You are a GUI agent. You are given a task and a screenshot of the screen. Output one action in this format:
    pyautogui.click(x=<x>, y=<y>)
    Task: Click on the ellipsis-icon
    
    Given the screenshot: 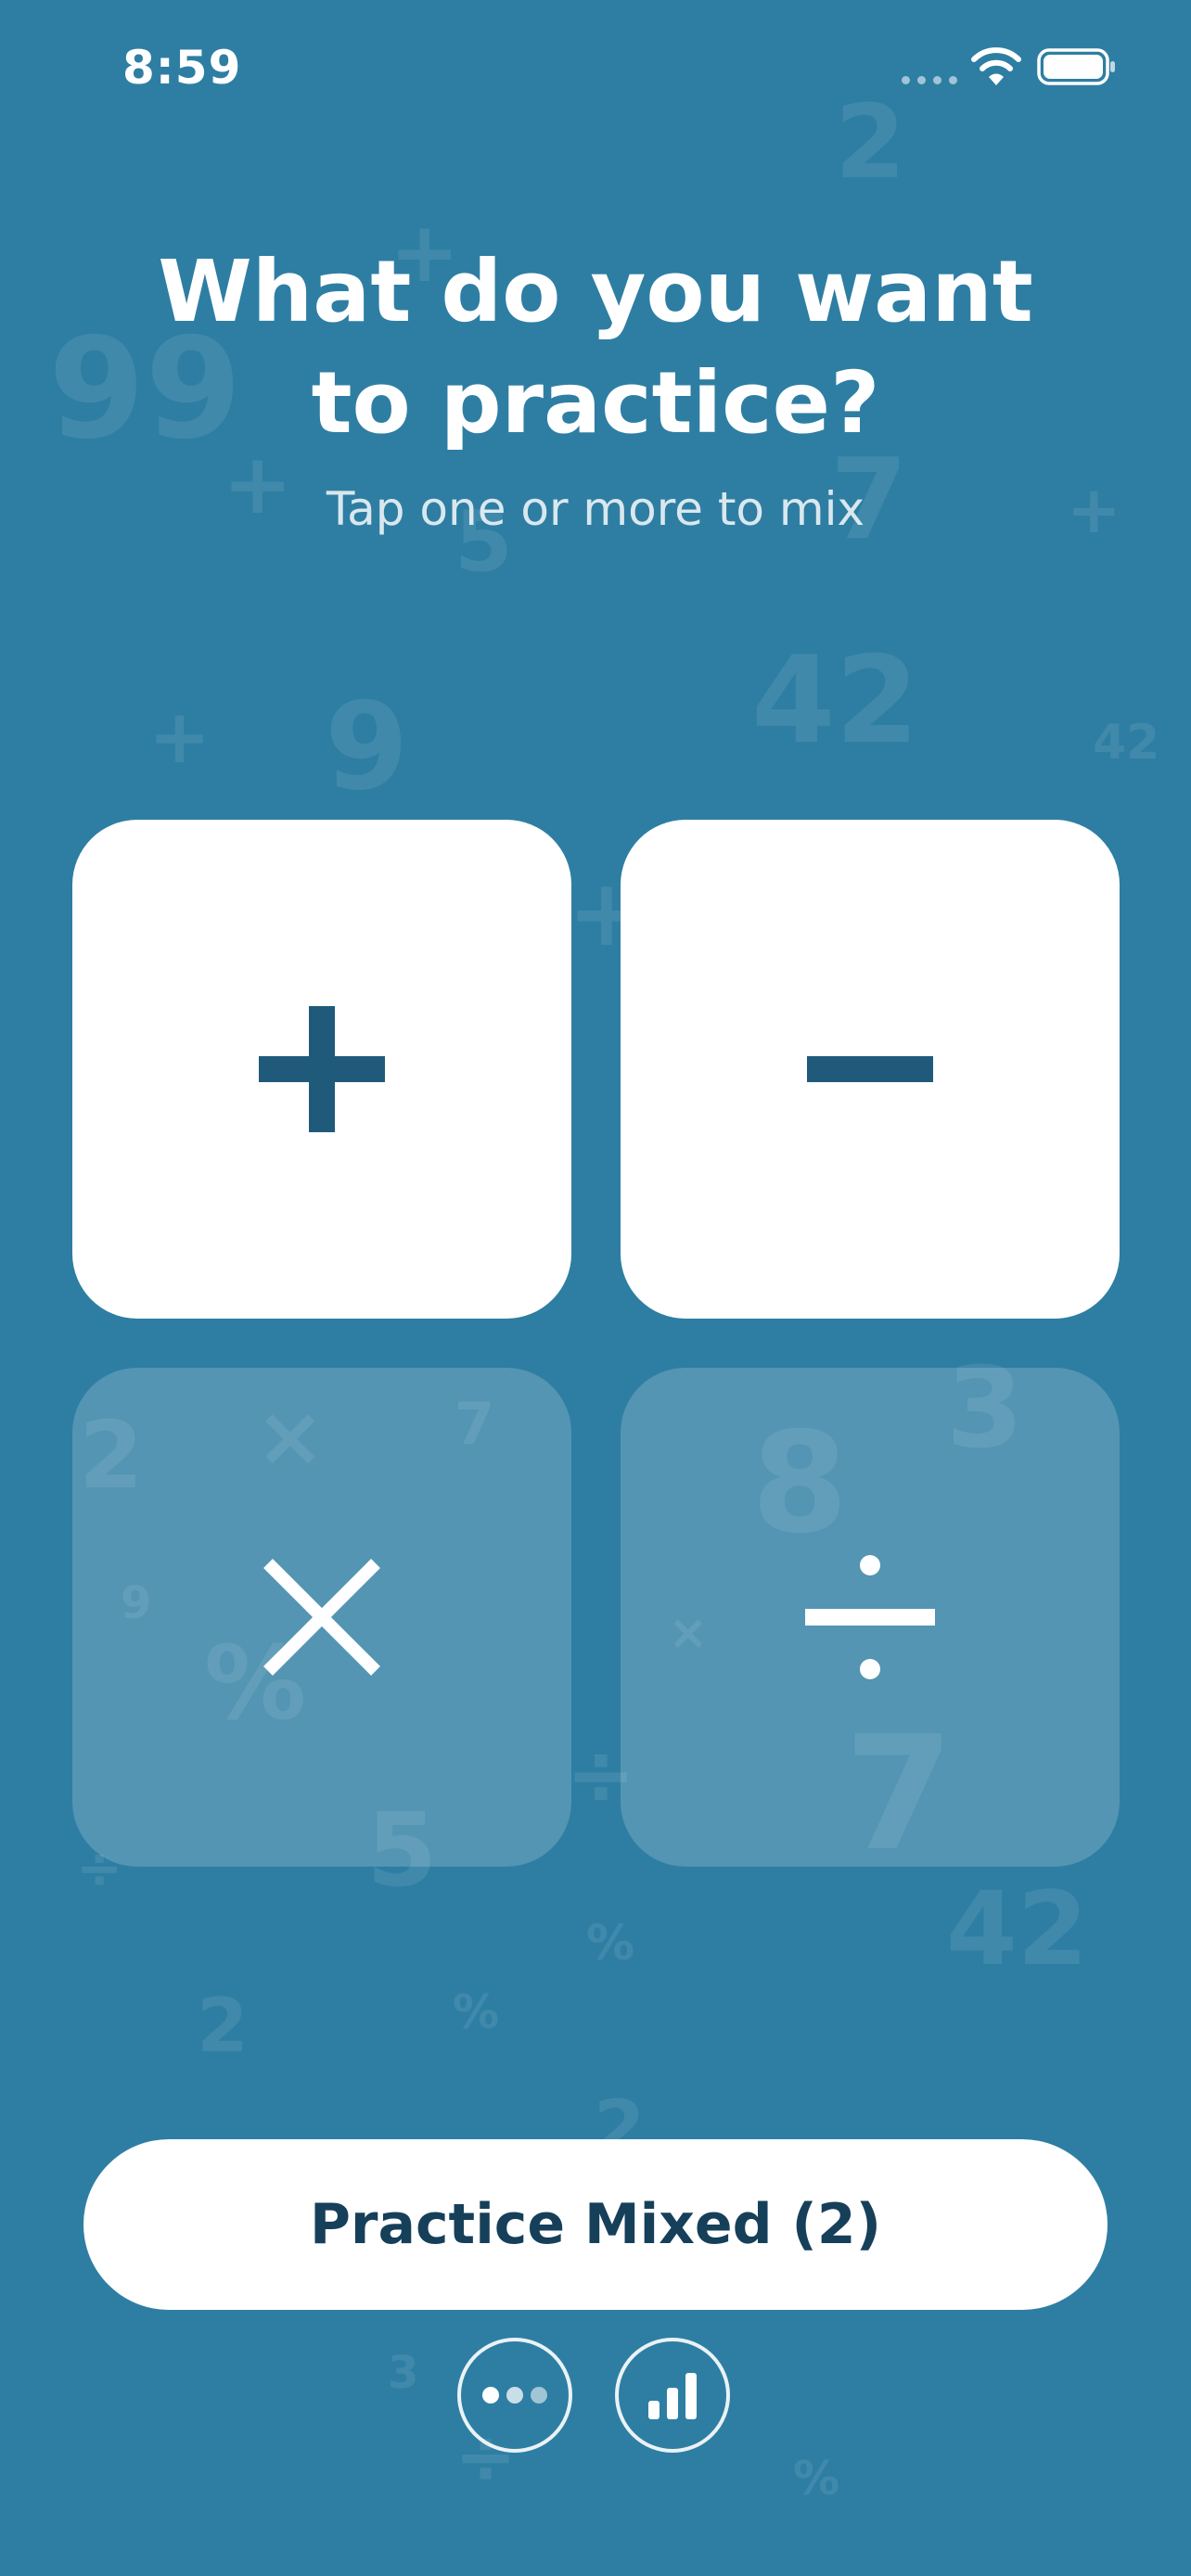 What is the action you would take?
    pyautogui.click(x=514, y=2395)
    